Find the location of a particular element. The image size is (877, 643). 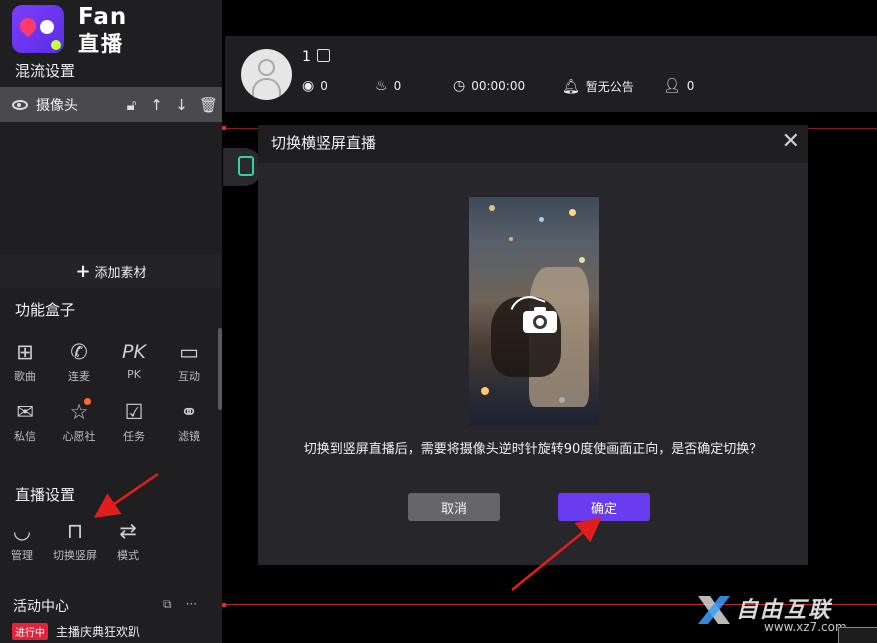

stat-announcement: 🔔︎ 暂无公告 is located at coordinates (598, 86).